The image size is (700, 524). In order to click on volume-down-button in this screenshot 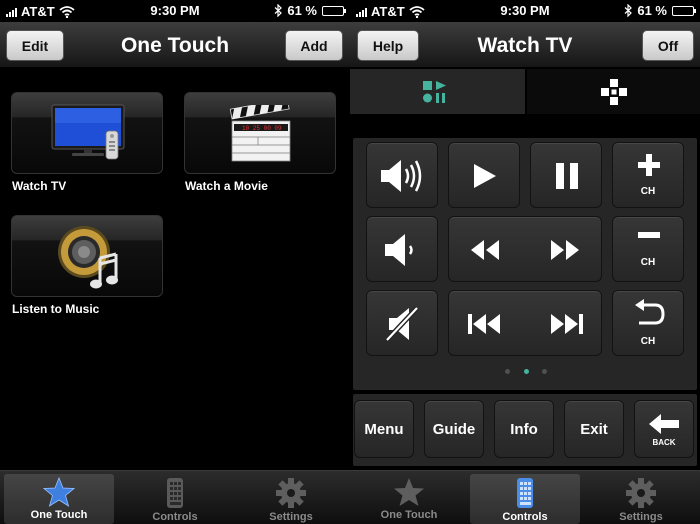, I will do `click(402, 249)`.